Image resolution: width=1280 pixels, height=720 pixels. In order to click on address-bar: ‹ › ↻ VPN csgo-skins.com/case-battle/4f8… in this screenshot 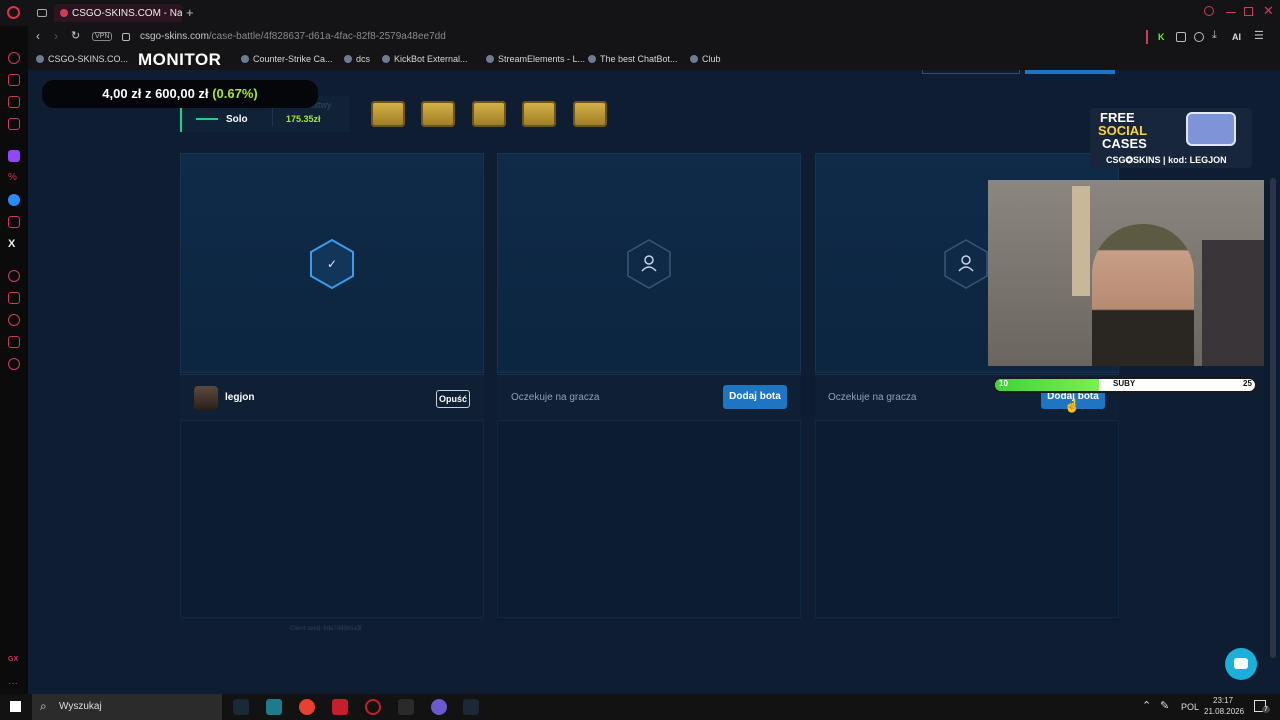, I will do `click(654, 38)`.